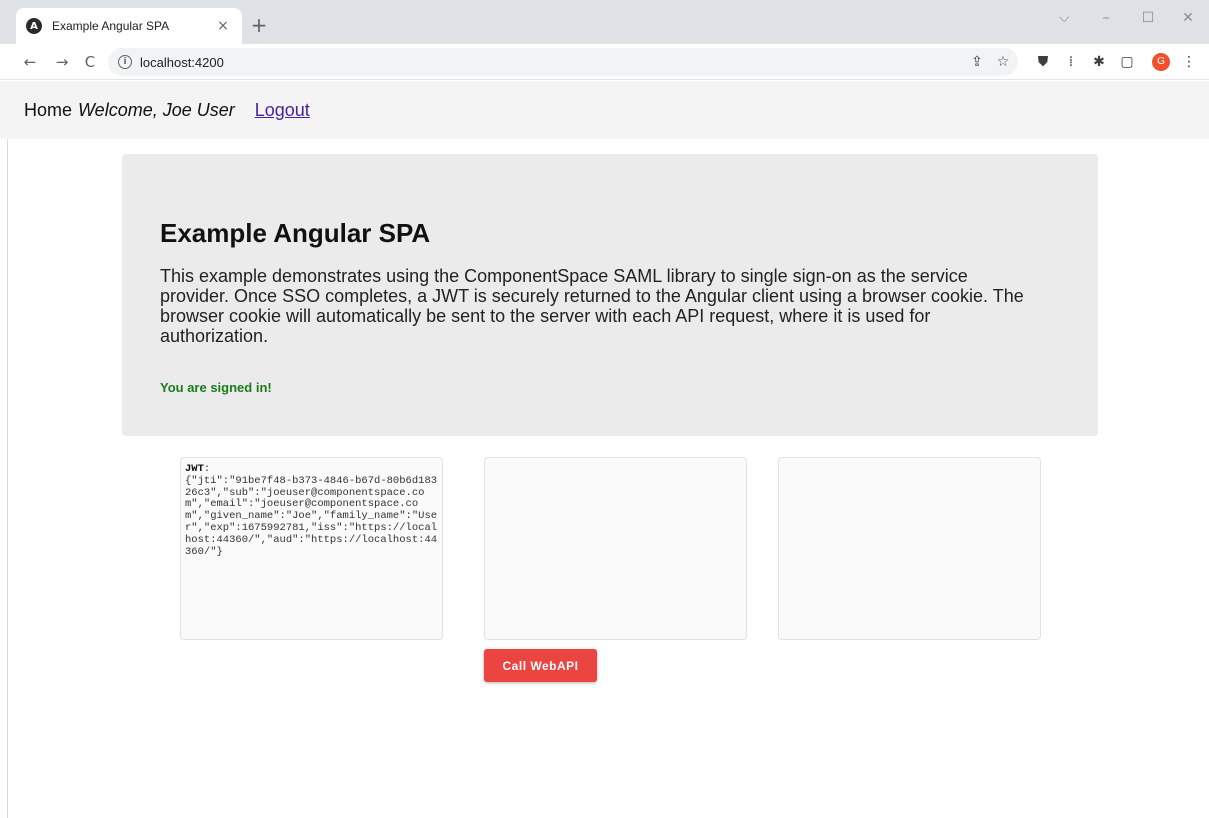 This screenshot has width=1209, height=818. I want to click on browser-toolbar: ← → C i localhost:4200 ⇪ ☆ ⛊ ⁞ ✱ ▢ G ⋮, so click(604, 62).